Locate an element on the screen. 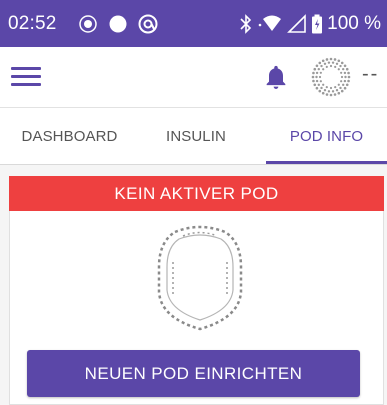 This screenshot has width=387, height=405. tab-bar: DASHBOARD INSULIN POD INFO is located at coordinates (193, 136).